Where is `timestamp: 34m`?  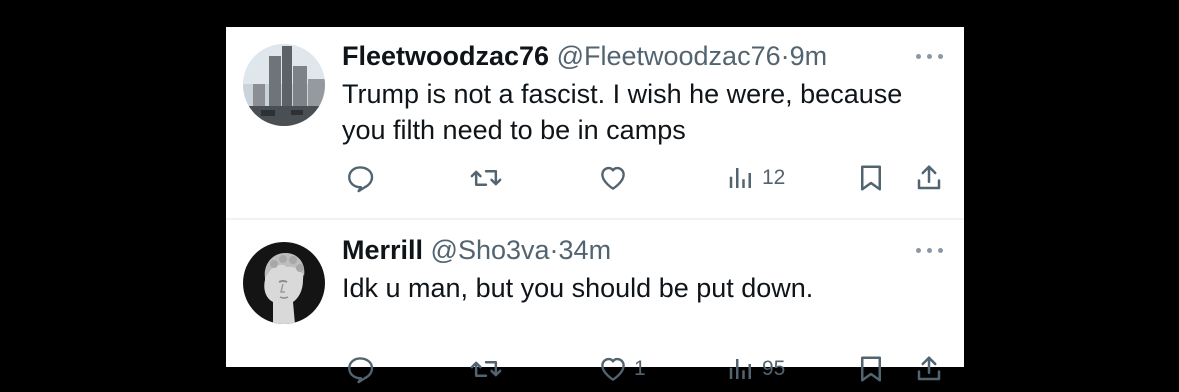
timestamp: 34m is located at coordinates (585, 250).